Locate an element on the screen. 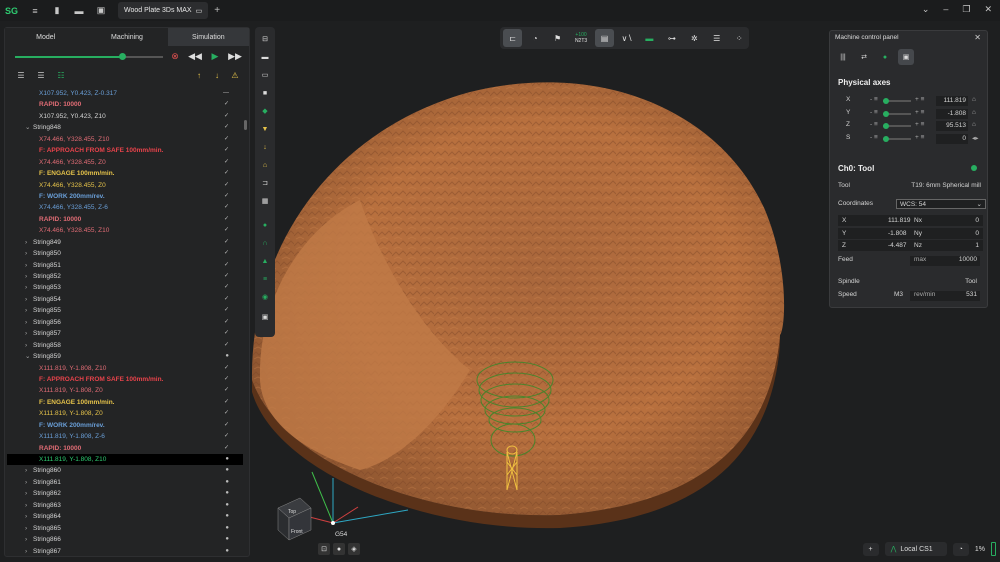  shaded-view-icon: ● is located at coordinates (339, 549).